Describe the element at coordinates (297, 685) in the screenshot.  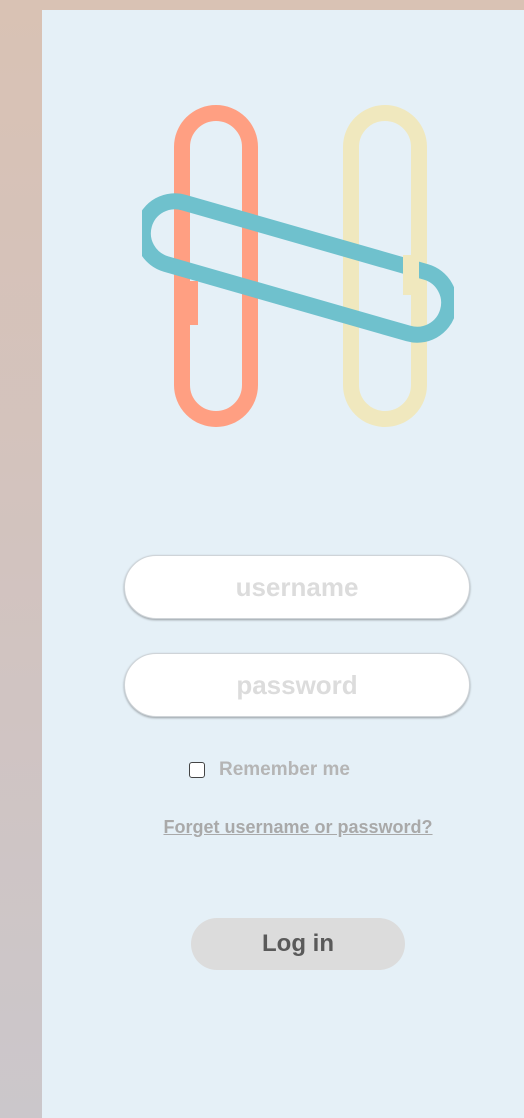
I see `password-input` at that location.